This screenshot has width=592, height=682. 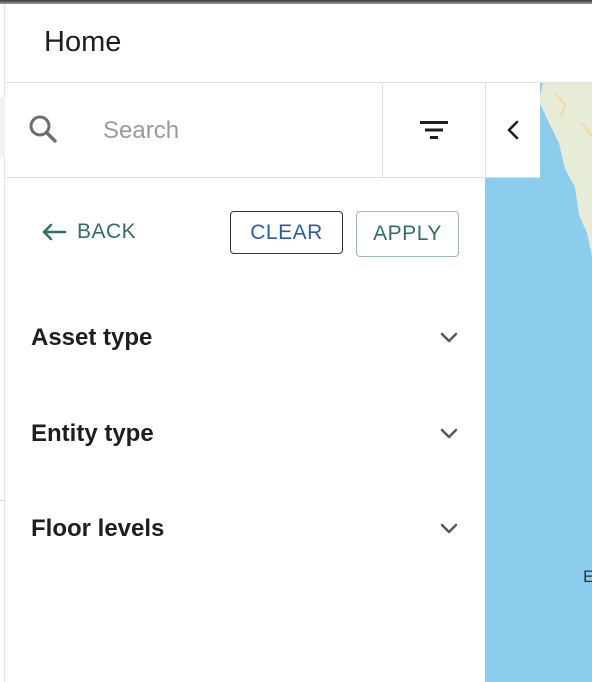 I want to click on page-title: Home, so click(x=83, y=42).